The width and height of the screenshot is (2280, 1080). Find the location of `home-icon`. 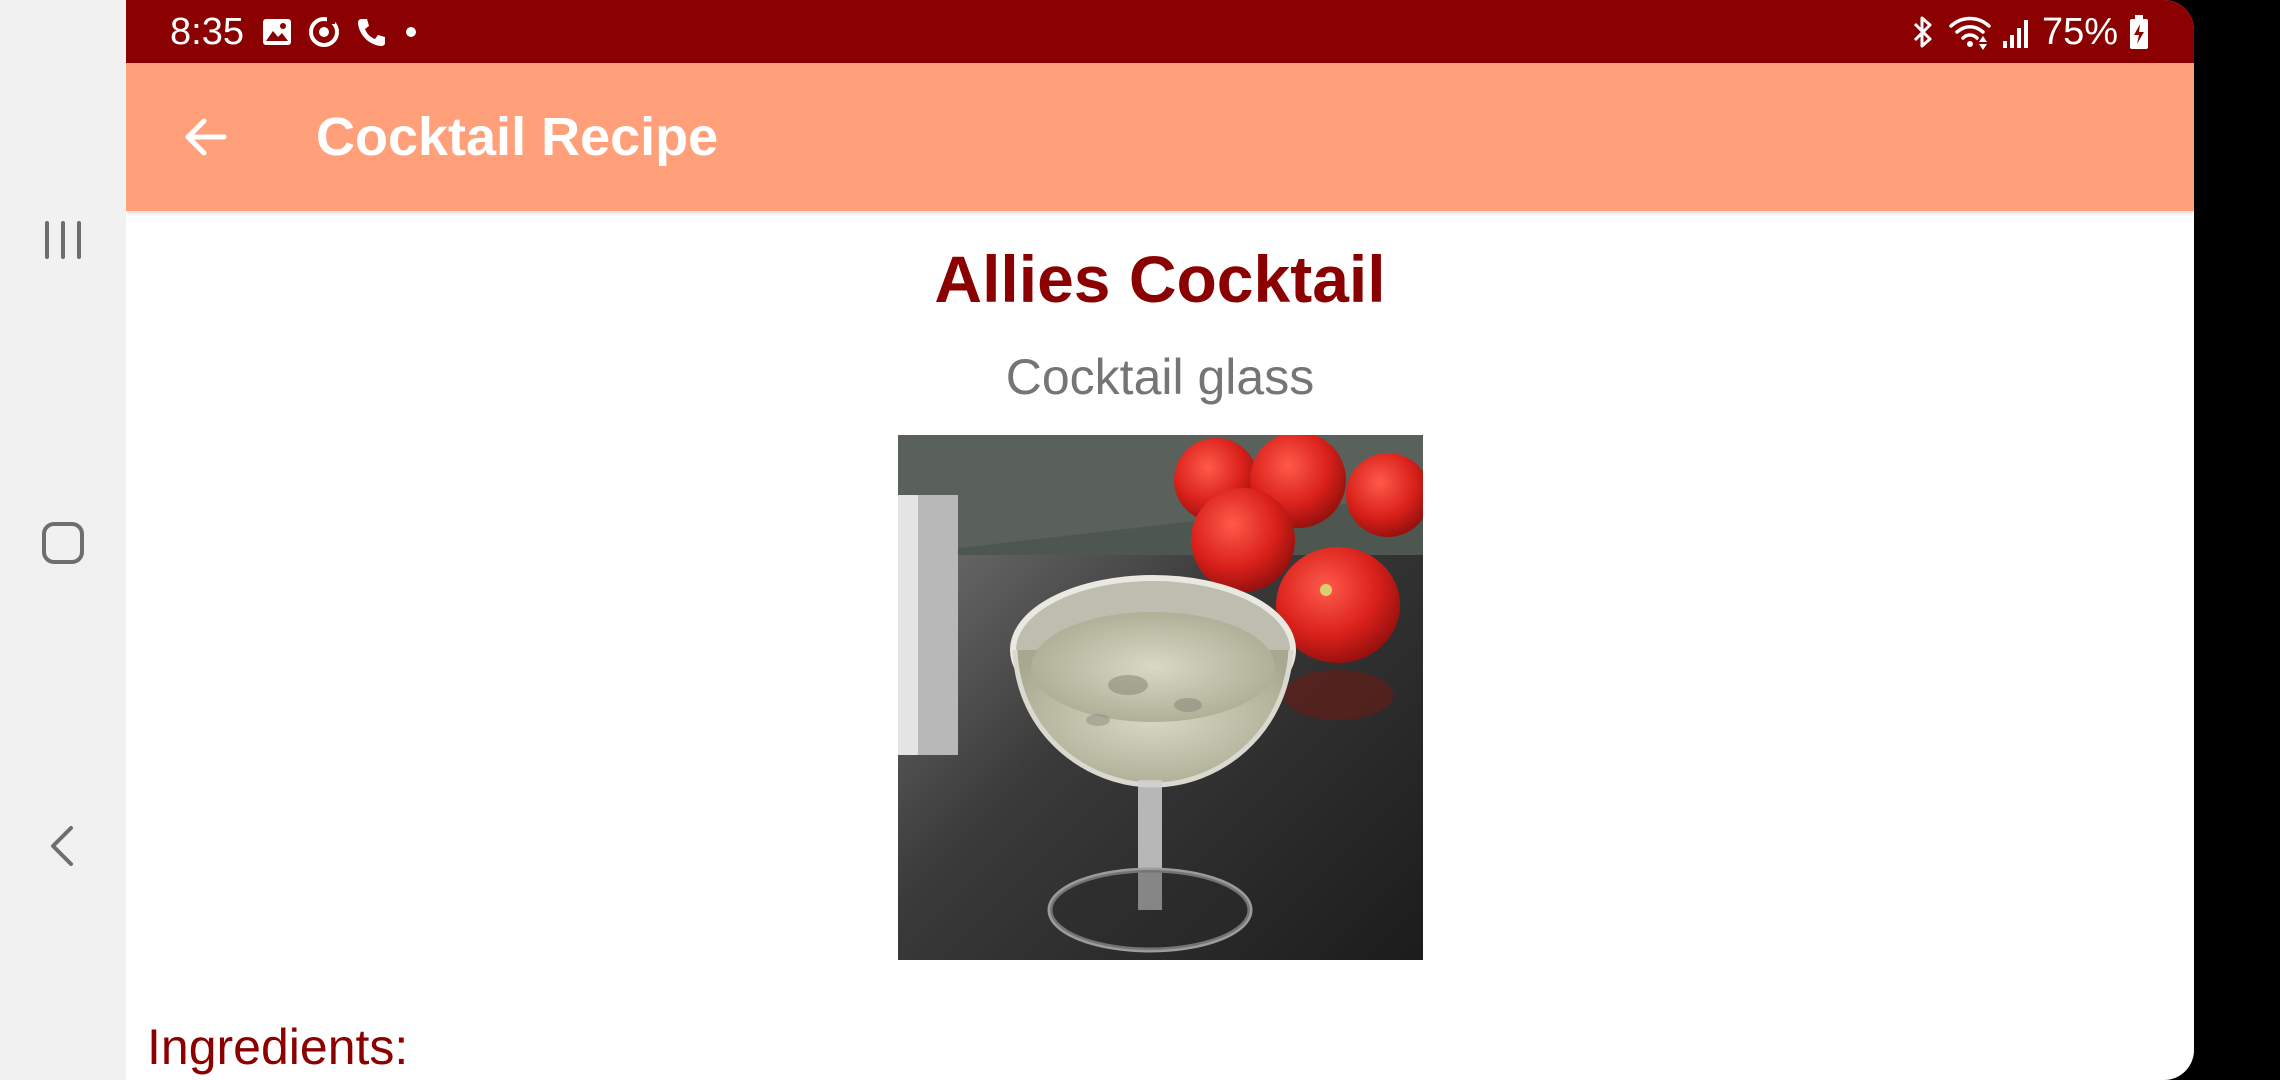

home-icon is located at coordinates (63, 543).